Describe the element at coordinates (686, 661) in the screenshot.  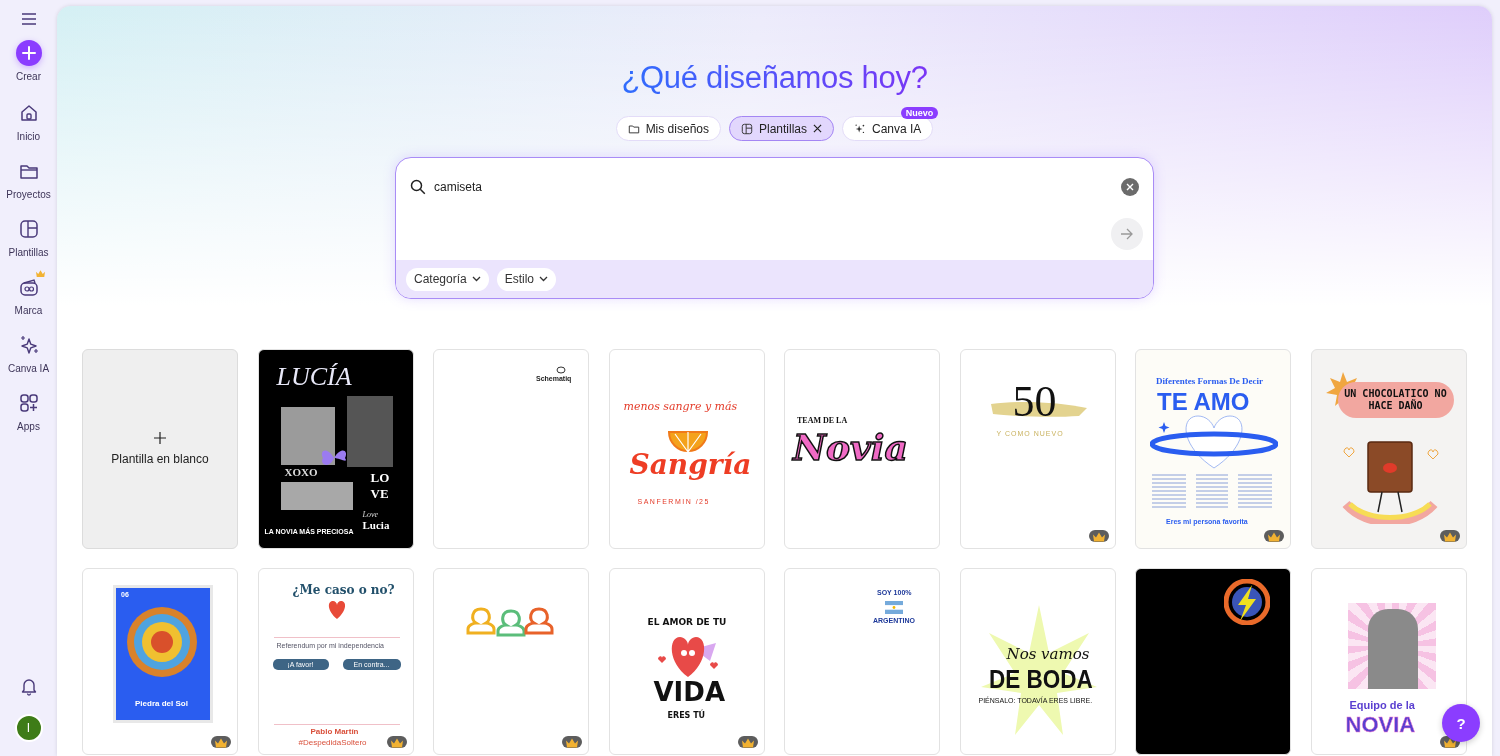
I see `template-card: EL AMOR DE TU VIDA ERES TÚ` at that location.